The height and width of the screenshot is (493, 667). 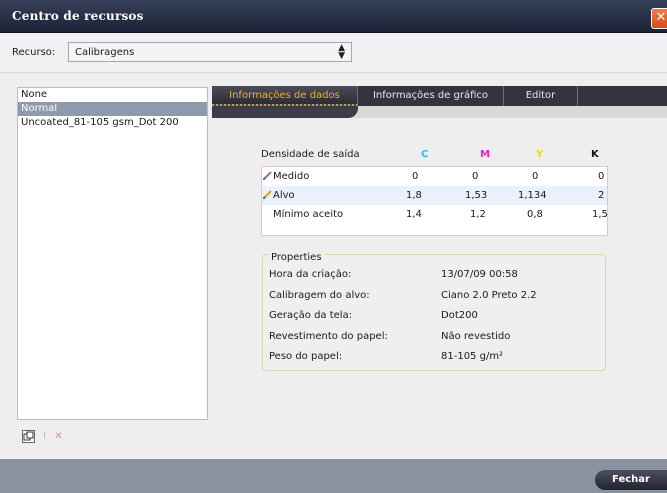 I want to click on value-k: 2, so click(x=601, y=195).